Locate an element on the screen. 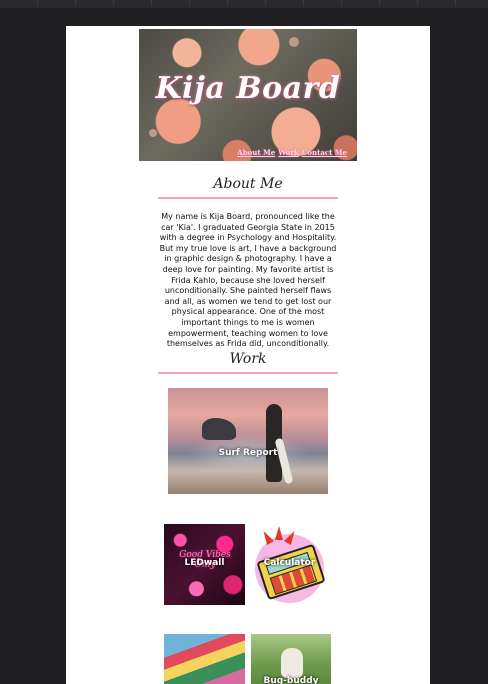 Image resolution: width=488 pixels, height=684 pixels. project-label: Surf Report is located at coordinates (248, 453).